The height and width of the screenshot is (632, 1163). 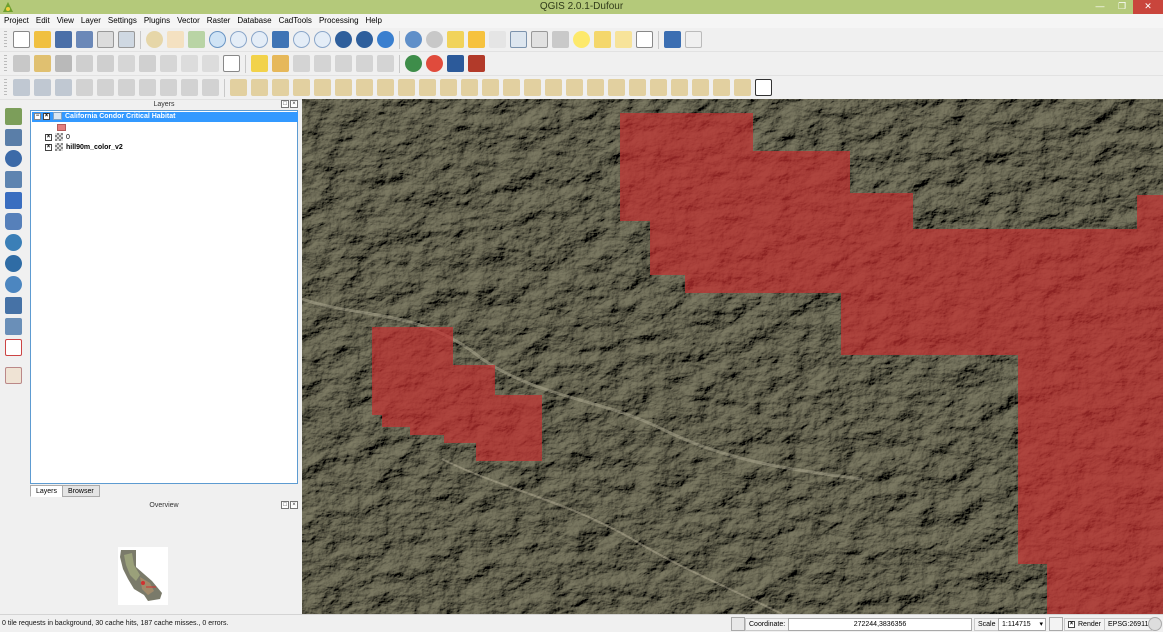 I want to click on run-feature-action-icon, so click(x=434, y=39).